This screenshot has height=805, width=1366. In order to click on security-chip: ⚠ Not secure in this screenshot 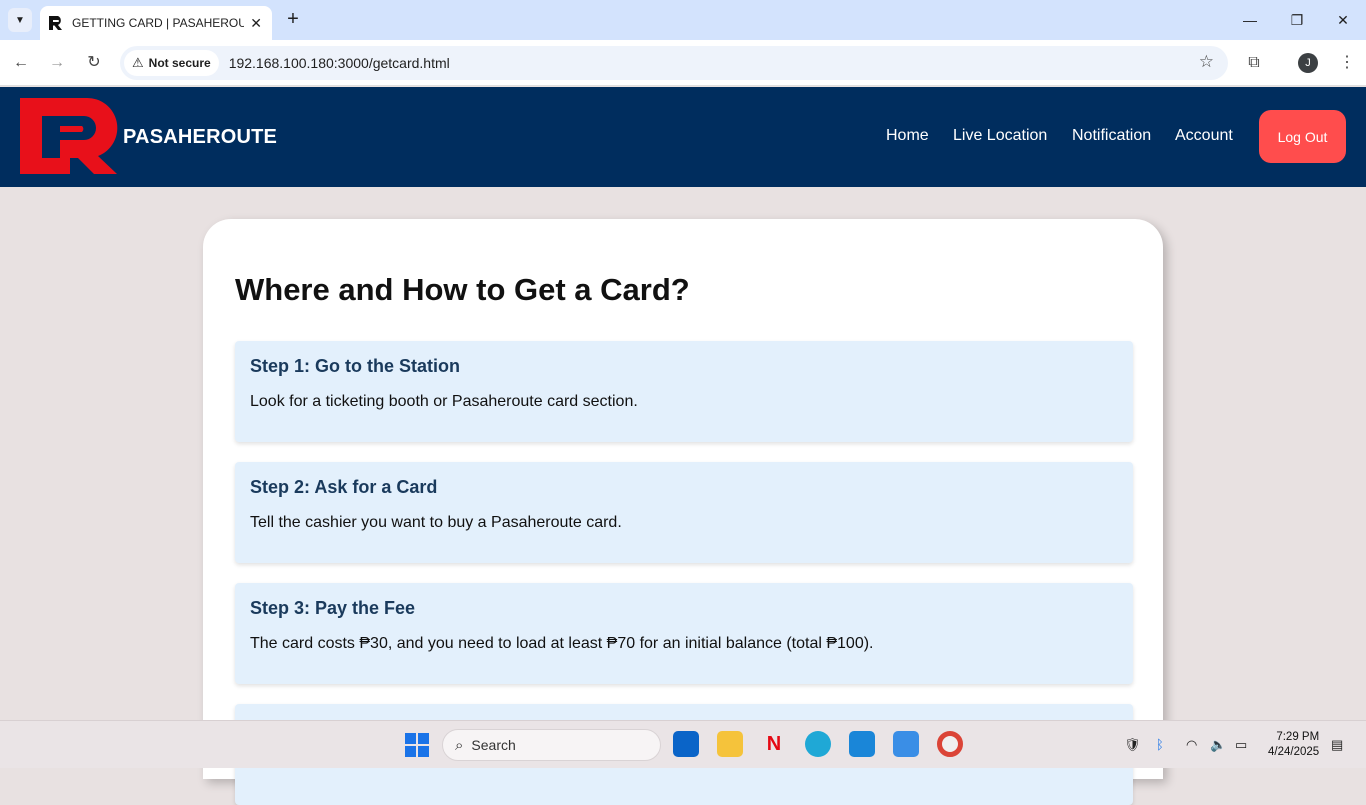, I will do `click(171, 63)`.